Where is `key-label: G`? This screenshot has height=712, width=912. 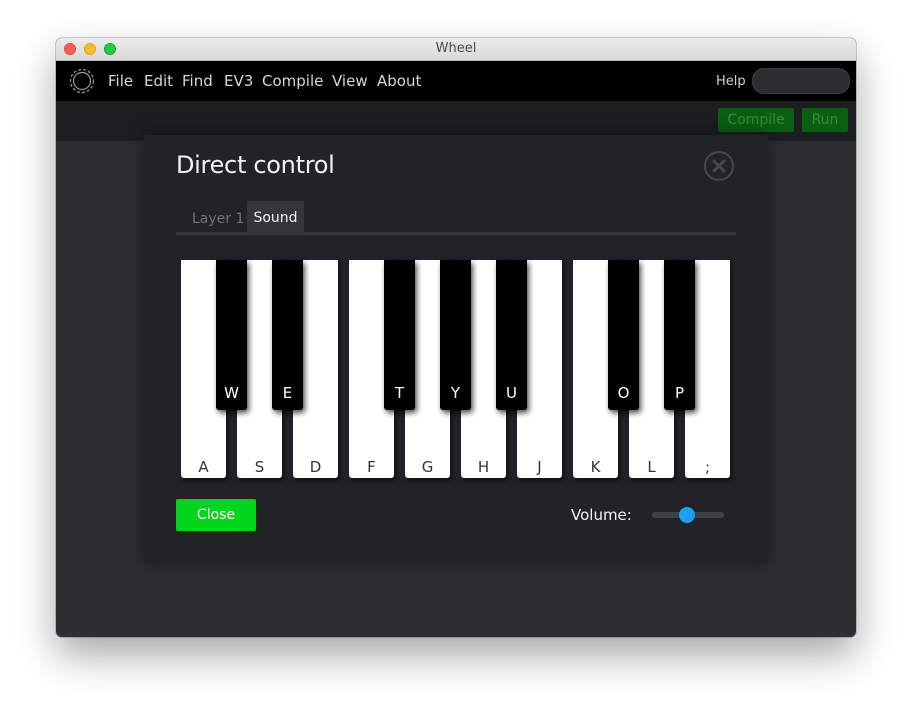
key-label: G is located at coordinates (427, 467).